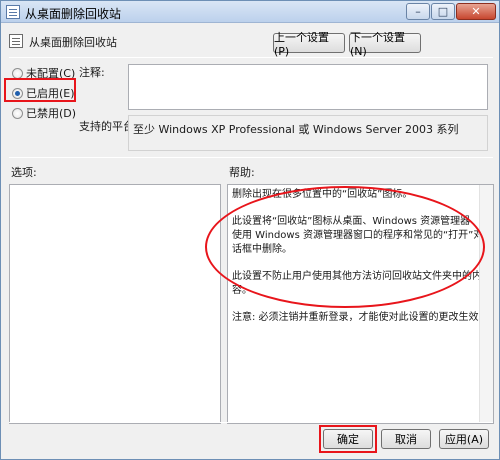 Image resolution: width=500 pixels, height=460 pixels. I want to click on help-paragraph: 此设置不防止用户使用其他方法访问回收站文件夹中的内容。, so click(357, 283).